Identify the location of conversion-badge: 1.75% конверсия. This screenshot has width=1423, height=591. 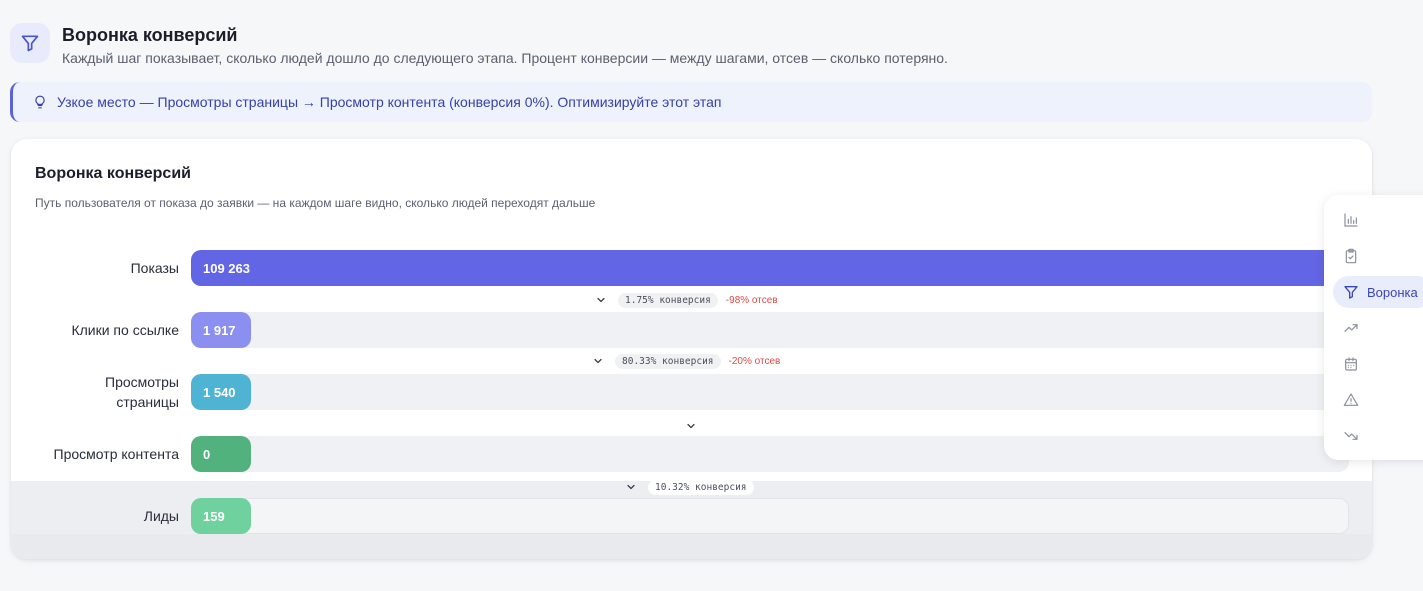
(668, 300).